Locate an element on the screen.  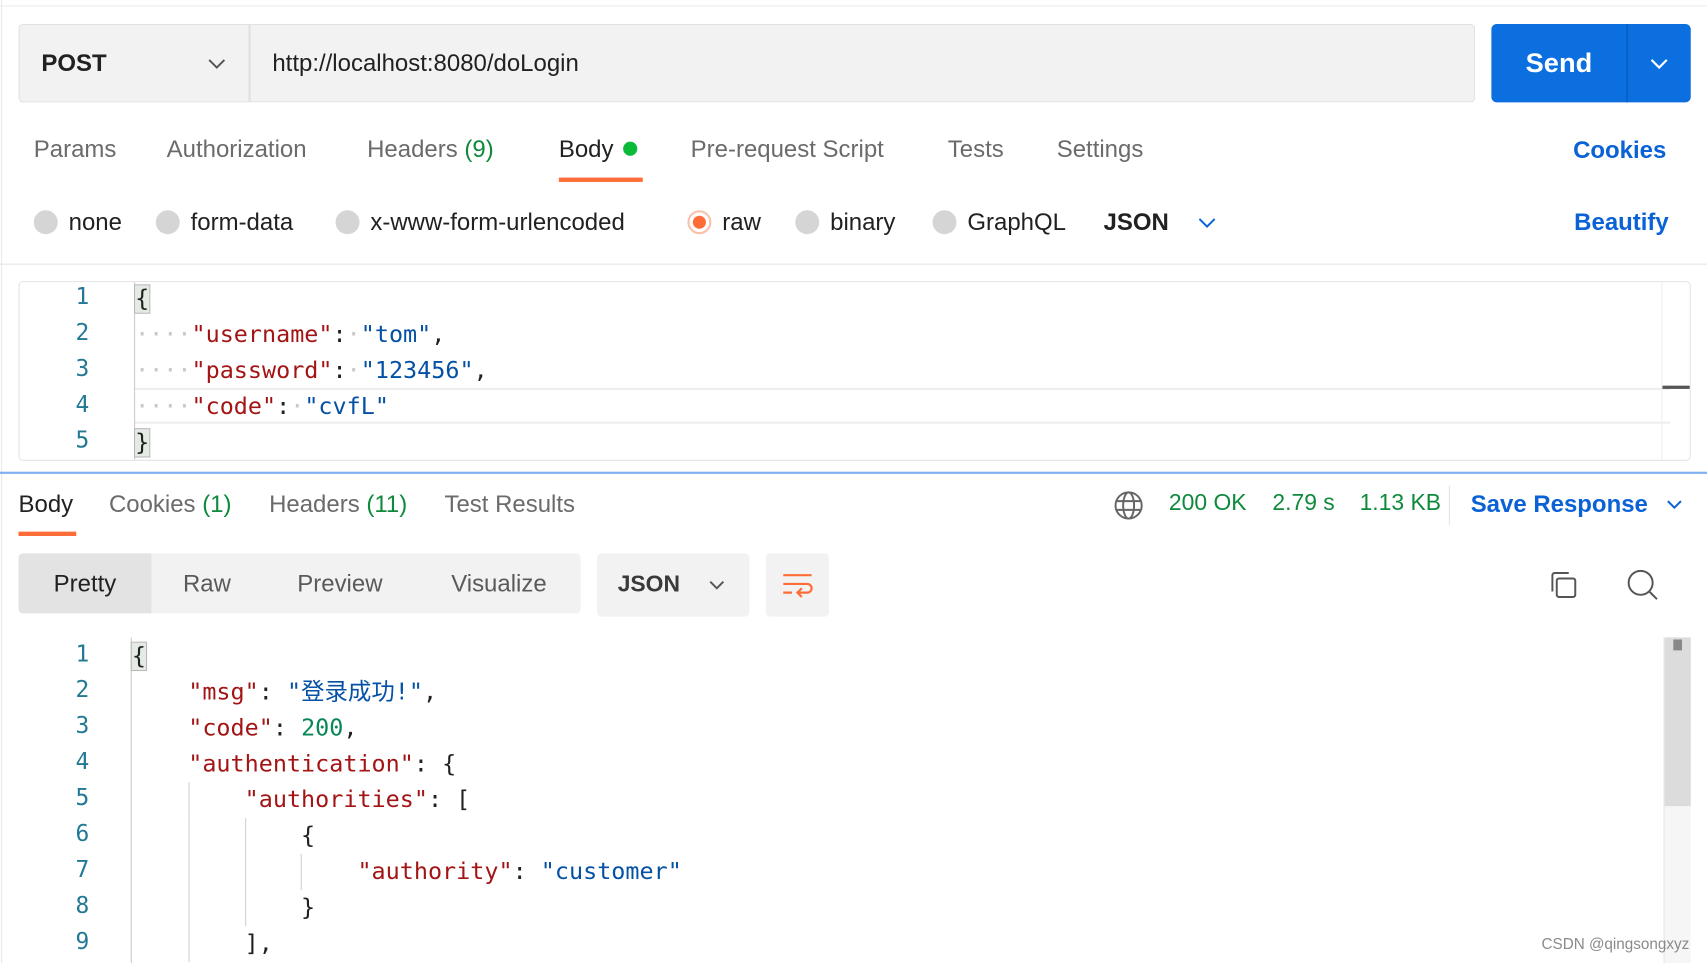
globe-icon is located at coordinates (1128, 505).